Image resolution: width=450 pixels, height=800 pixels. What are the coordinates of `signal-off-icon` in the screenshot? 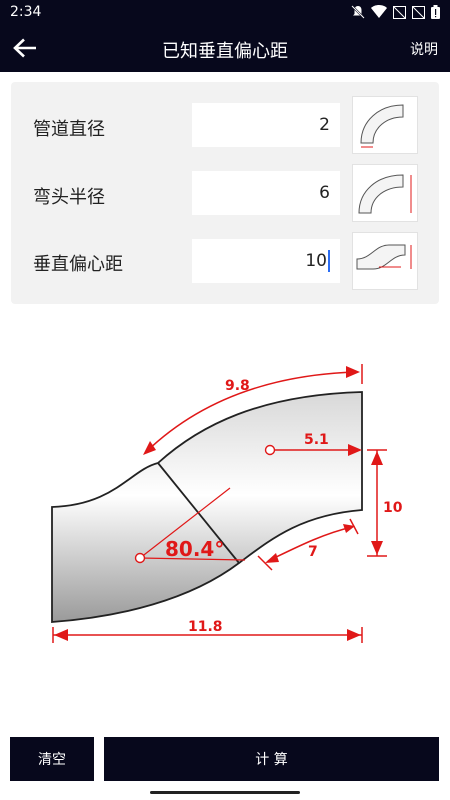 It's located at (399, 12).